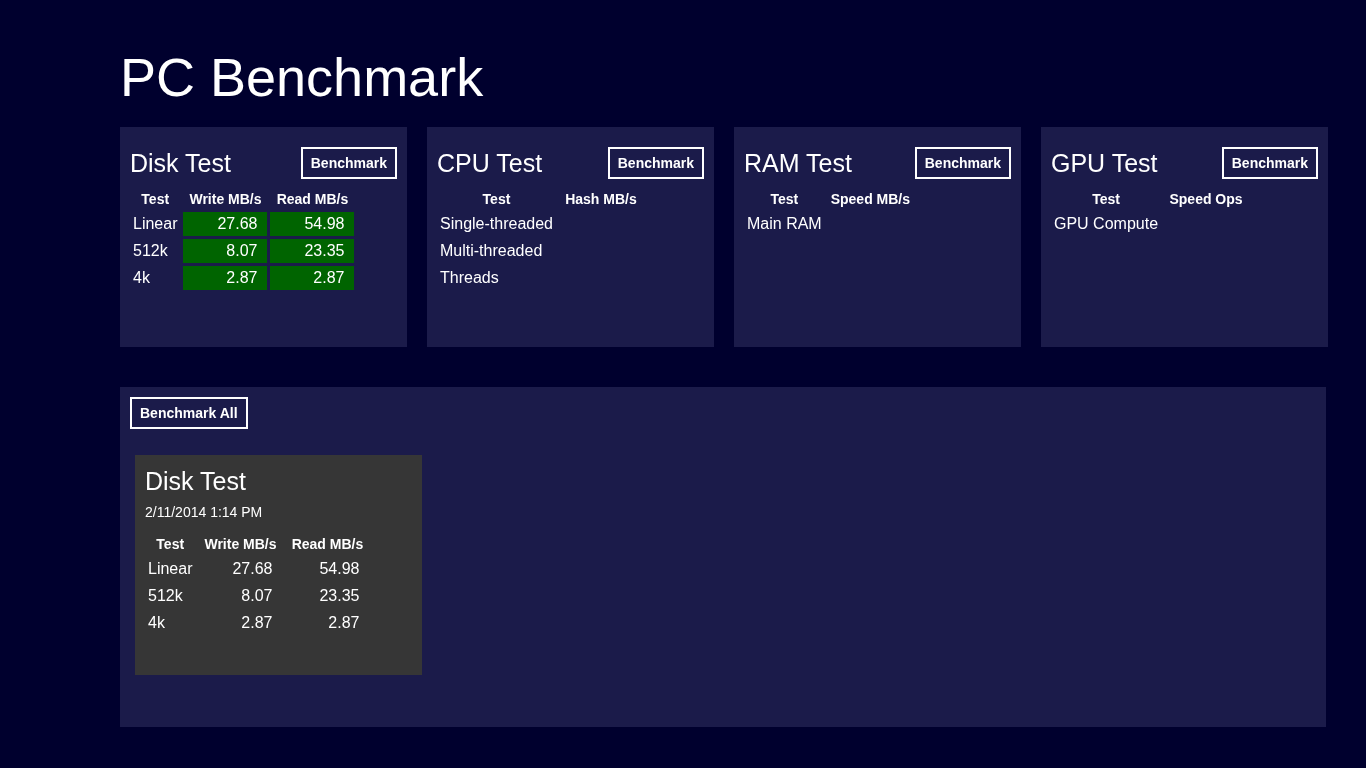 This screenshot has width=1366, height=768. Describe the element at coordinates (312, 224) in the screenshot. I see `value-cell: 54.98` at that location.